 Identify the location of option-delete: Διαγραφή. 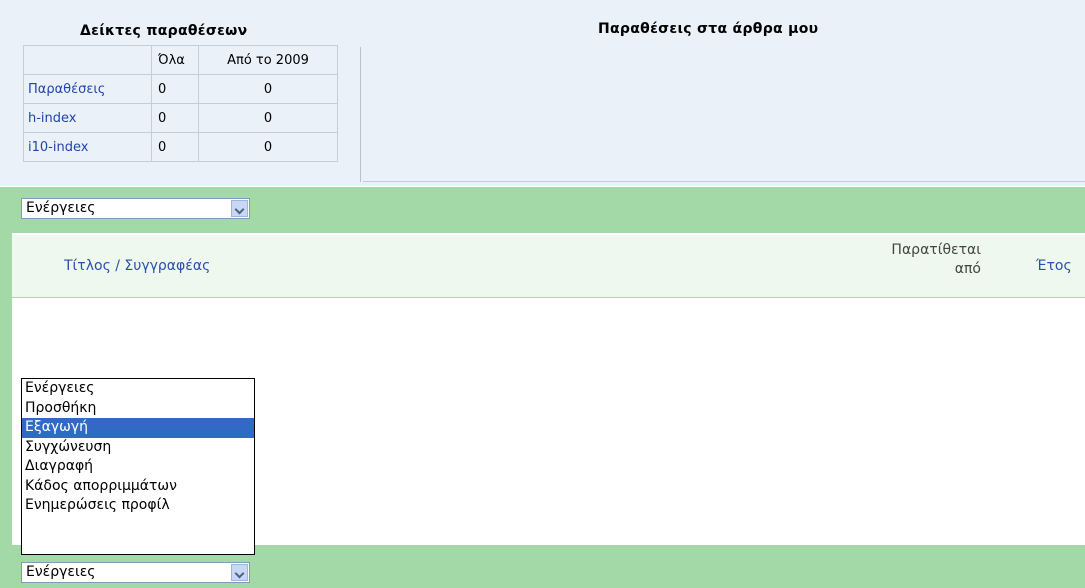
(138, 467).